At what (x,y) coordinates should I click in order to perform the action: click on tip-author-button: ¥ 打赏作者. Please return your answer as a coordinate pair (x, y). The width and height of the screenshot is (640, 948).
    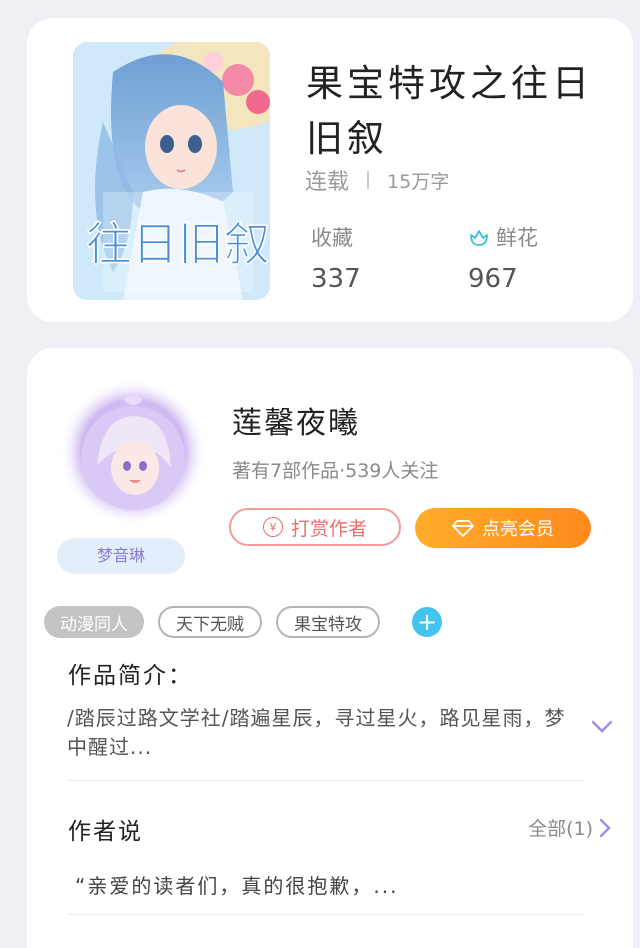
    Looking at the image, I should click on (315, 527).